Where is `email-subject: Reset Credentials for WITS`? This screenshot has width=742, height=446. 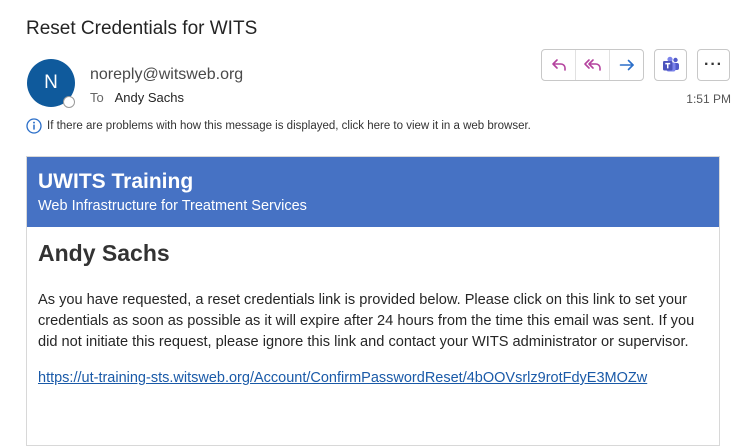 email-subject: Reset Credentials for WITS is located at coordinates (142, 28).